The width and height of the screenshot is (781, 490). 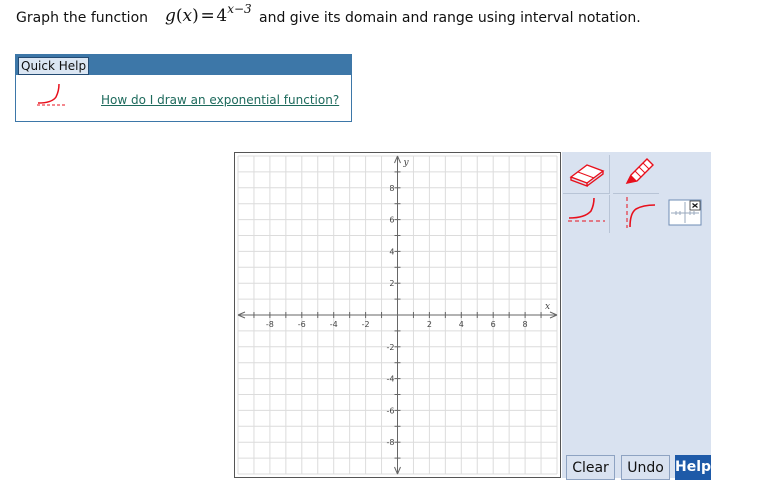 What do you see at coordinates (391, 347) in the screenshot?
I see `y-tick-label: -2` at bounding box center [391, 347].